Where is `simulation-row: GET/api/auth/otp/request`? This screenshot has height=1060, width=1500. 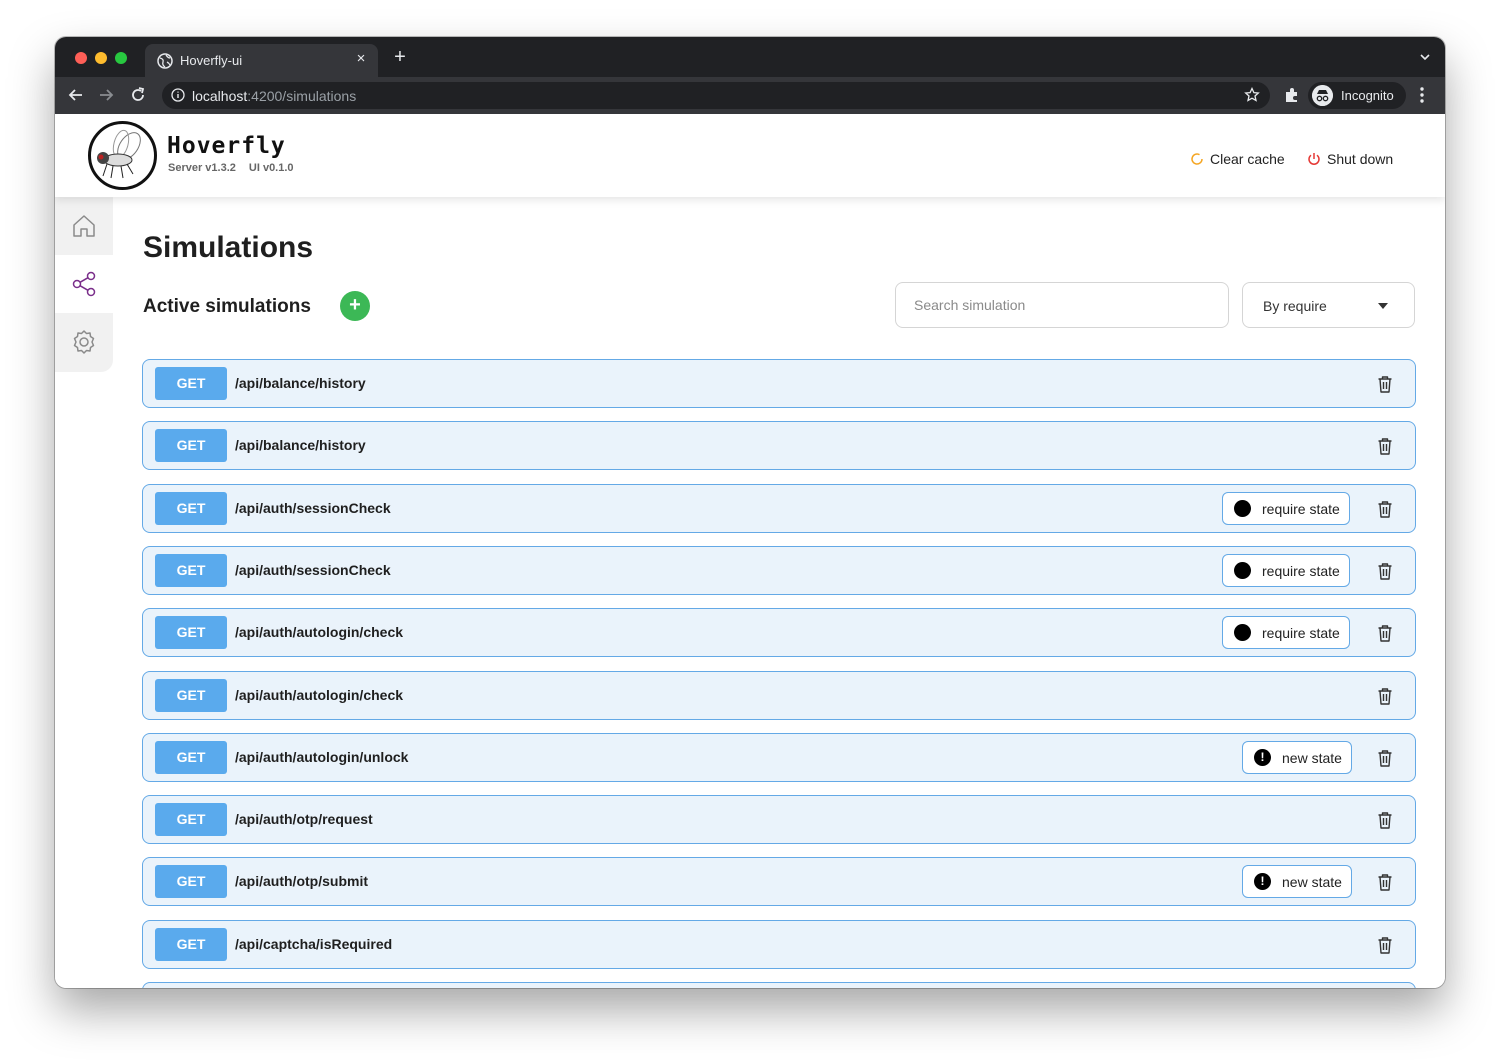 simulation-row: GET/api/auth/otp/request is located at coordinates (779, 819).